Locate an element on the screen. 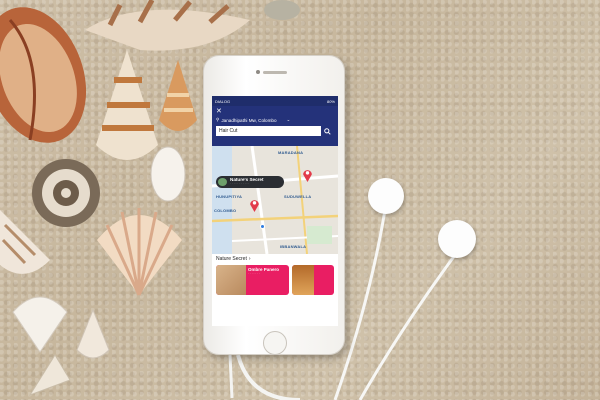  salon-logo-icon is located at coordinates (222, 182).